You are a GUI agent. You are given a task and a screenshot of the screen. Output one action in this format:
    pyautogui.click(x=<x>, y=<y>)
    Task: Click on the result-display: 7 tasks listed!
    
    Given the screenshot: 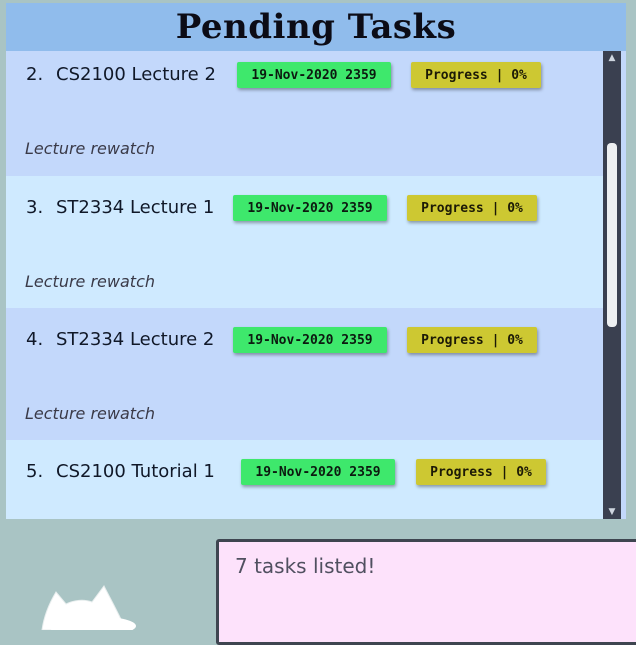 What is the action you would take?
    pyautogui.click(x=426, y=592)
    